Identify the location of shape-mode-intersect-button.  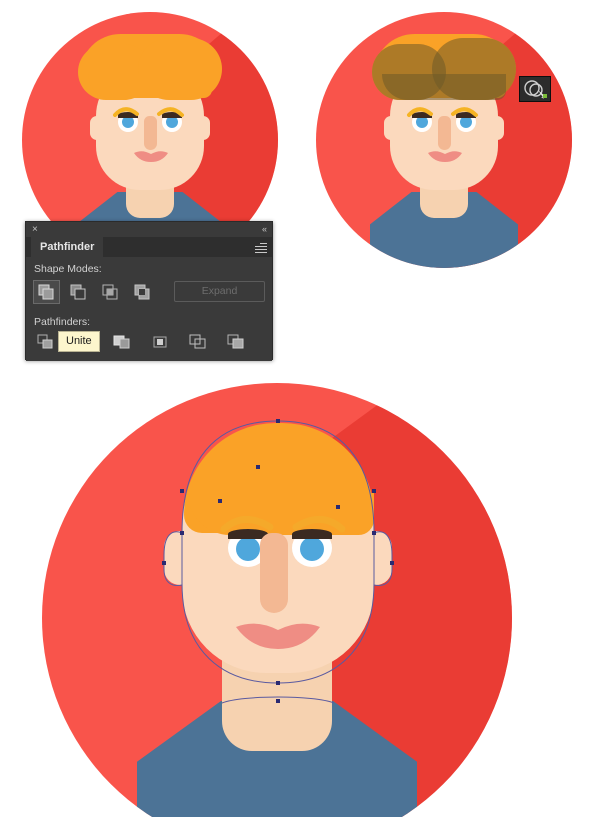
(110, 292).